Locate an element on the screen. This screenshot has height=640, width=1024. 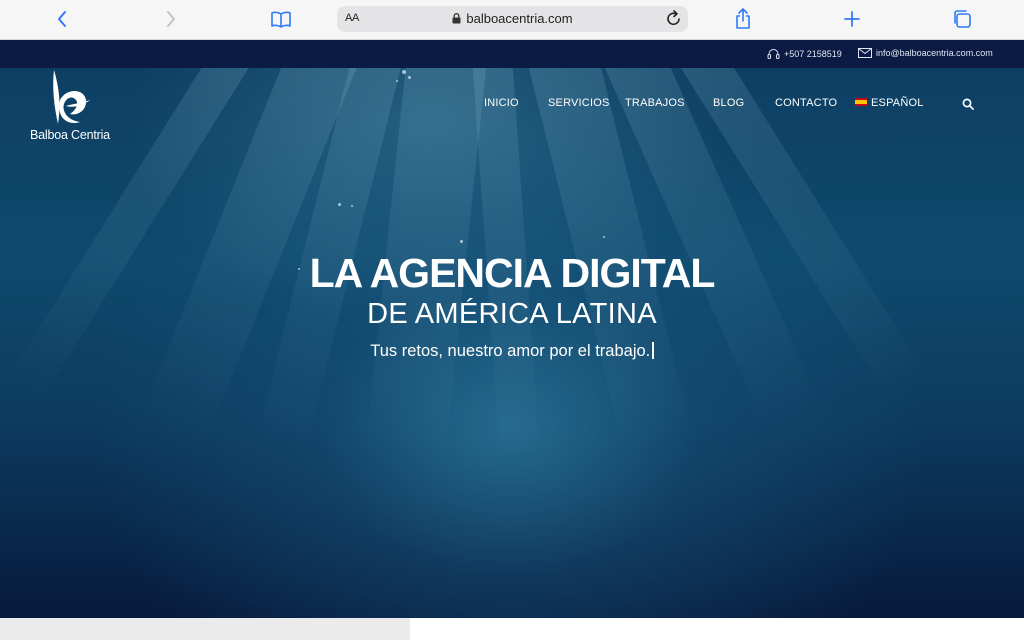
phone-number: +507 2158519 is located at coordinates (813, 54).